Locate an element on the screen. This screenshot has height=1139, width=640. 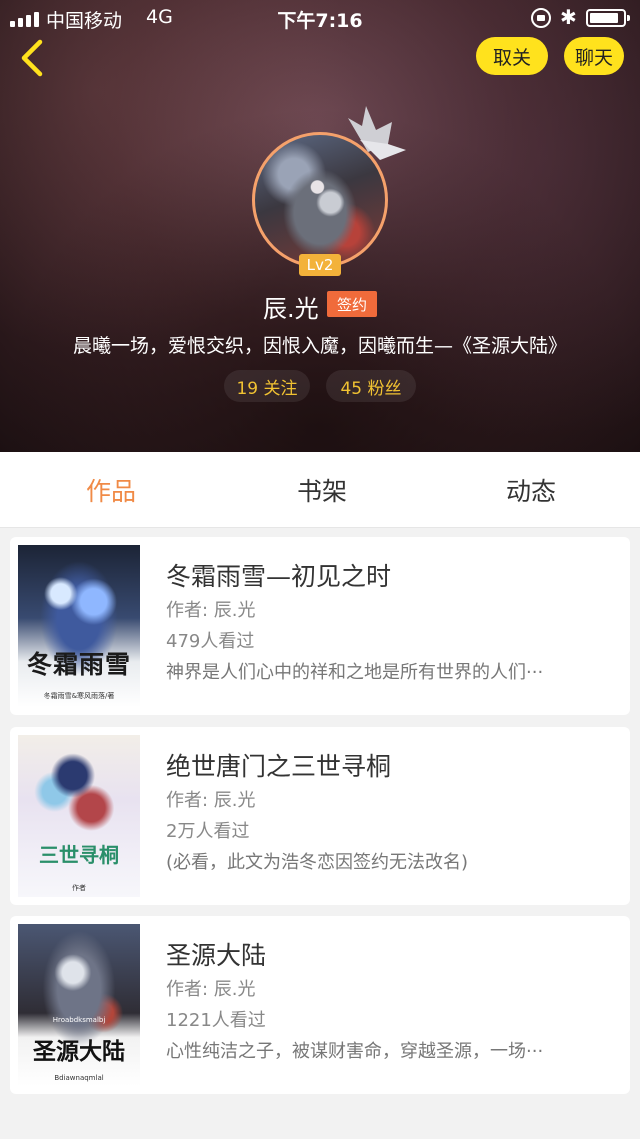
book-views: 479人看过 is located at coordinates (210, 641).